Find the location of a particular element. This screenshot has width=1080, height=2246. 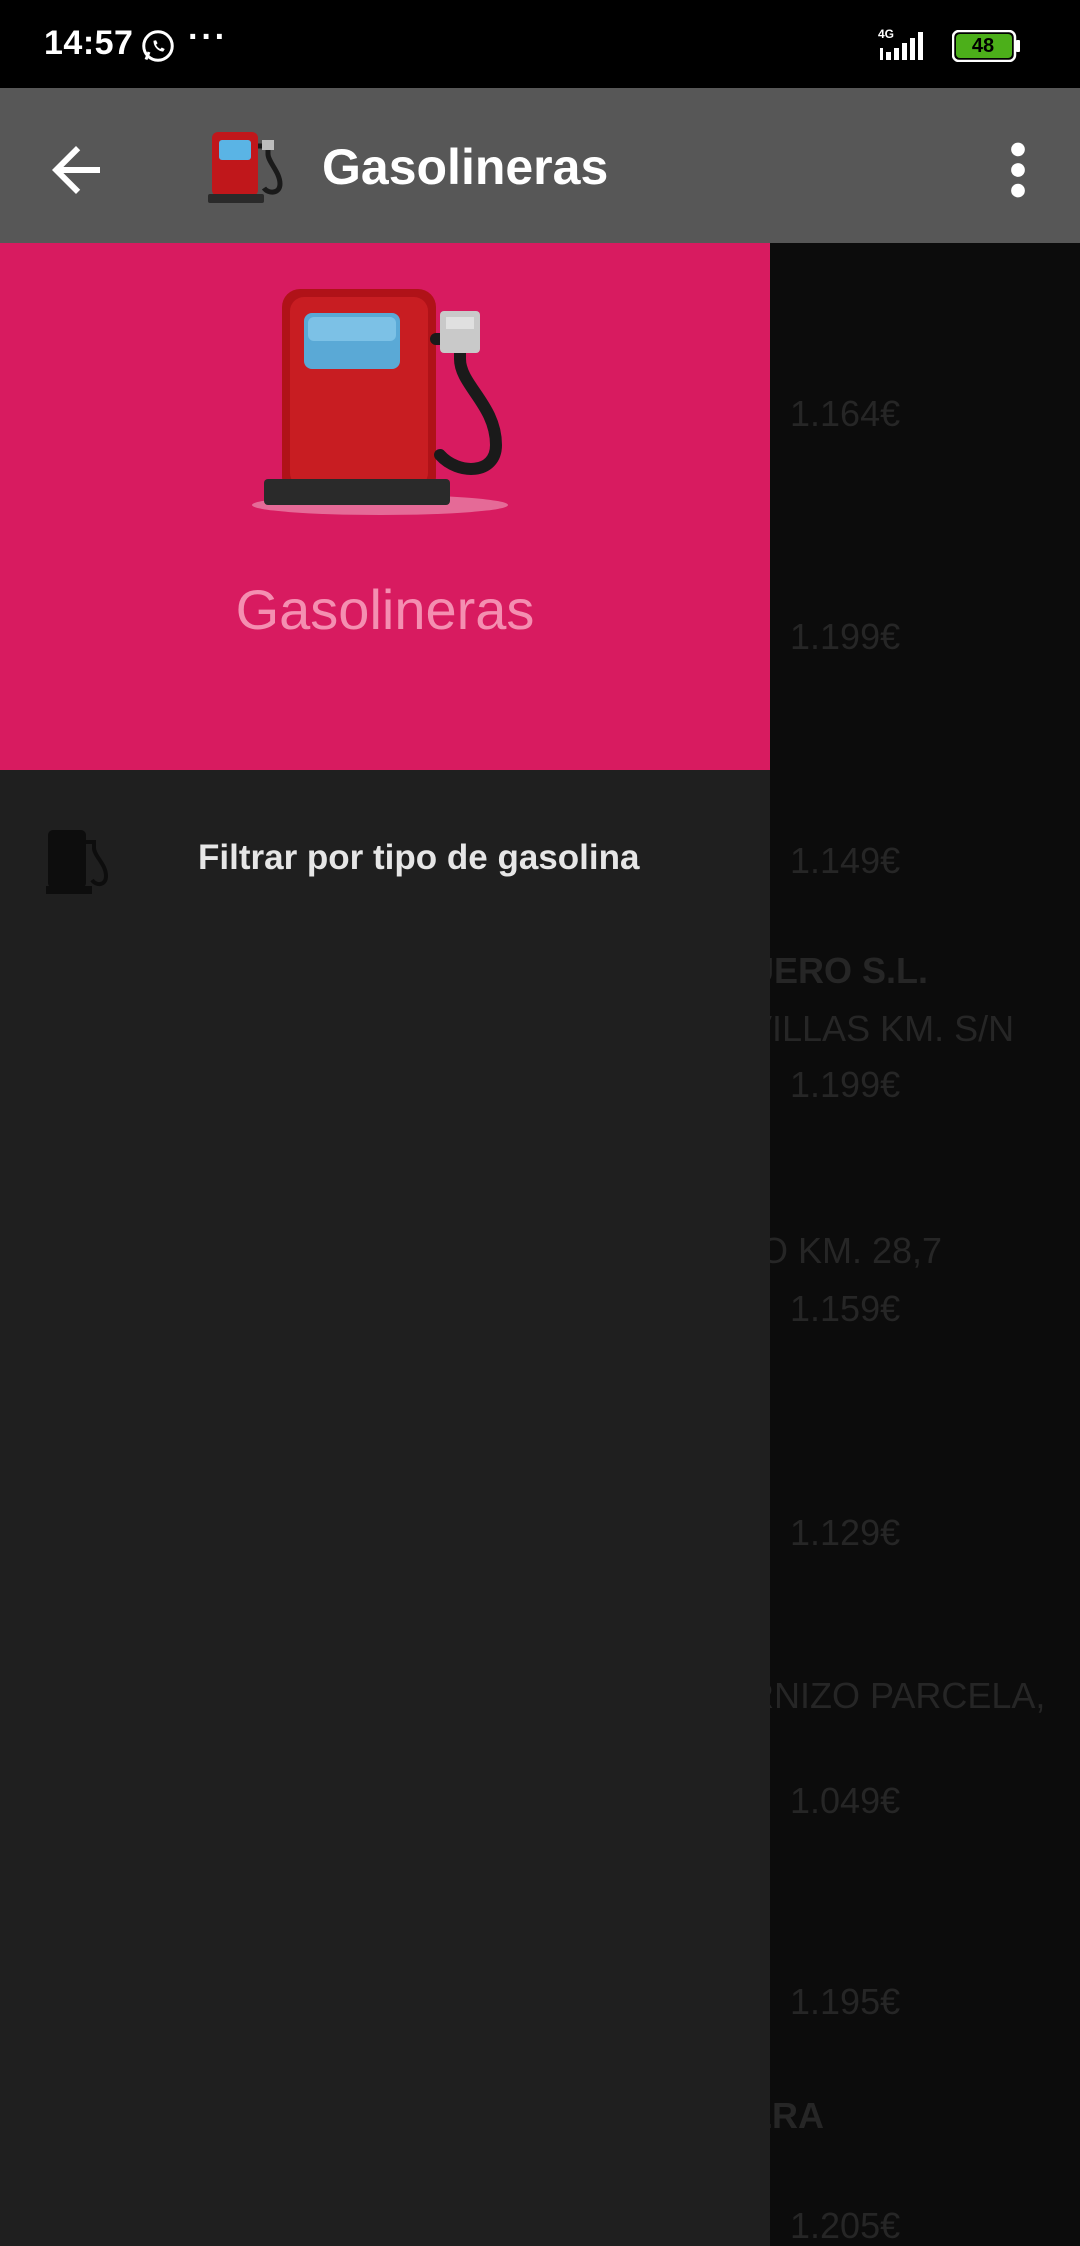

battery-level: 48 is located at coordinates (983, 46).